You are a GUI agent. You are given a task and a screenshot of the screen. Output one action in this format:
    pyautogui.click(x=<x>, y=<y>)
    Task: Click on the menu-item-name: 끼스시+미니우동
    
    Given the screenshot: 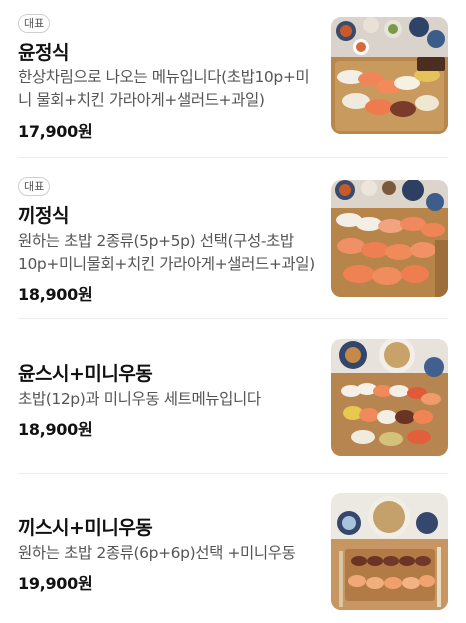 What is the action you would take?
    pyautogui.click(x=85, y=528)
    